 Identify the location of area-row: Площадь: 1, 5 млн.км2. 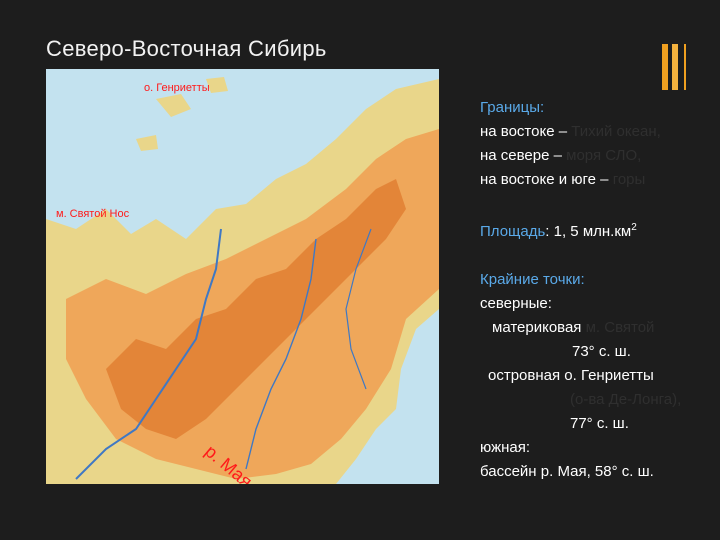
(597, 230).